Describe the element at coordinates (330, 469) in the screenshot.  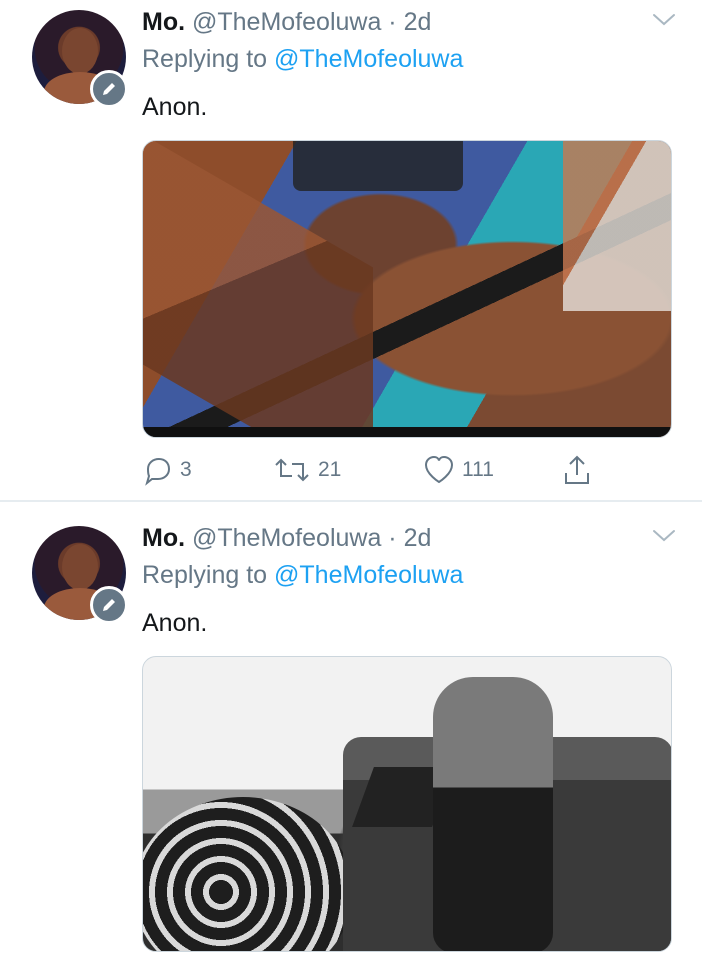
I see `retweet-count: 21` at that location.